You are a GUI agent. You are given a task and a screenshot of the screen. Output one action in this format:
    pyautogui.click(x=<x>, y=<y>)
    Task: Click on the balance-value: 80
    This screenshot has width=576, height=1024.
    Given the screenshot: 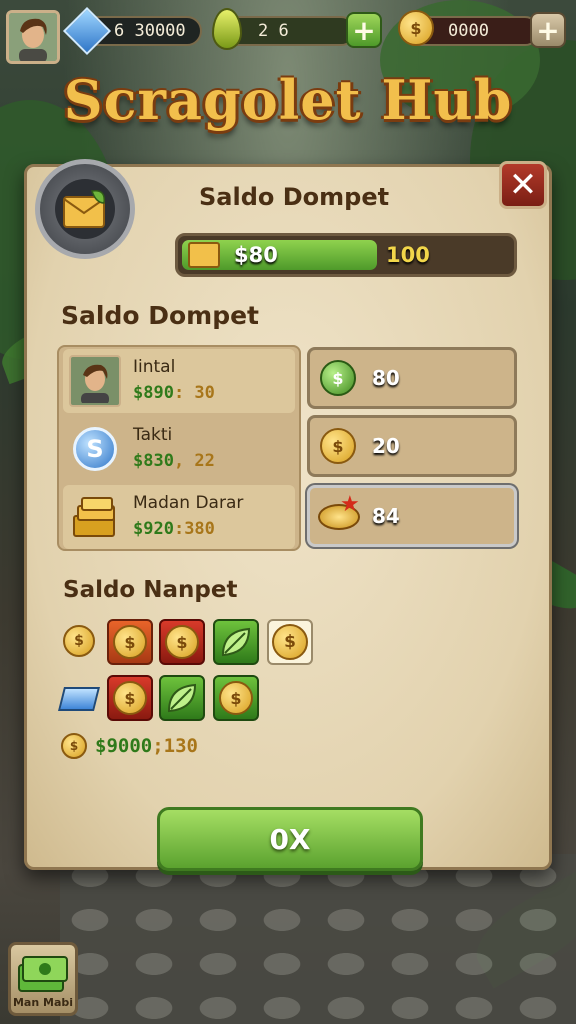 What is the action you would take?
    pyautogui.click(x=386, y=378)
    